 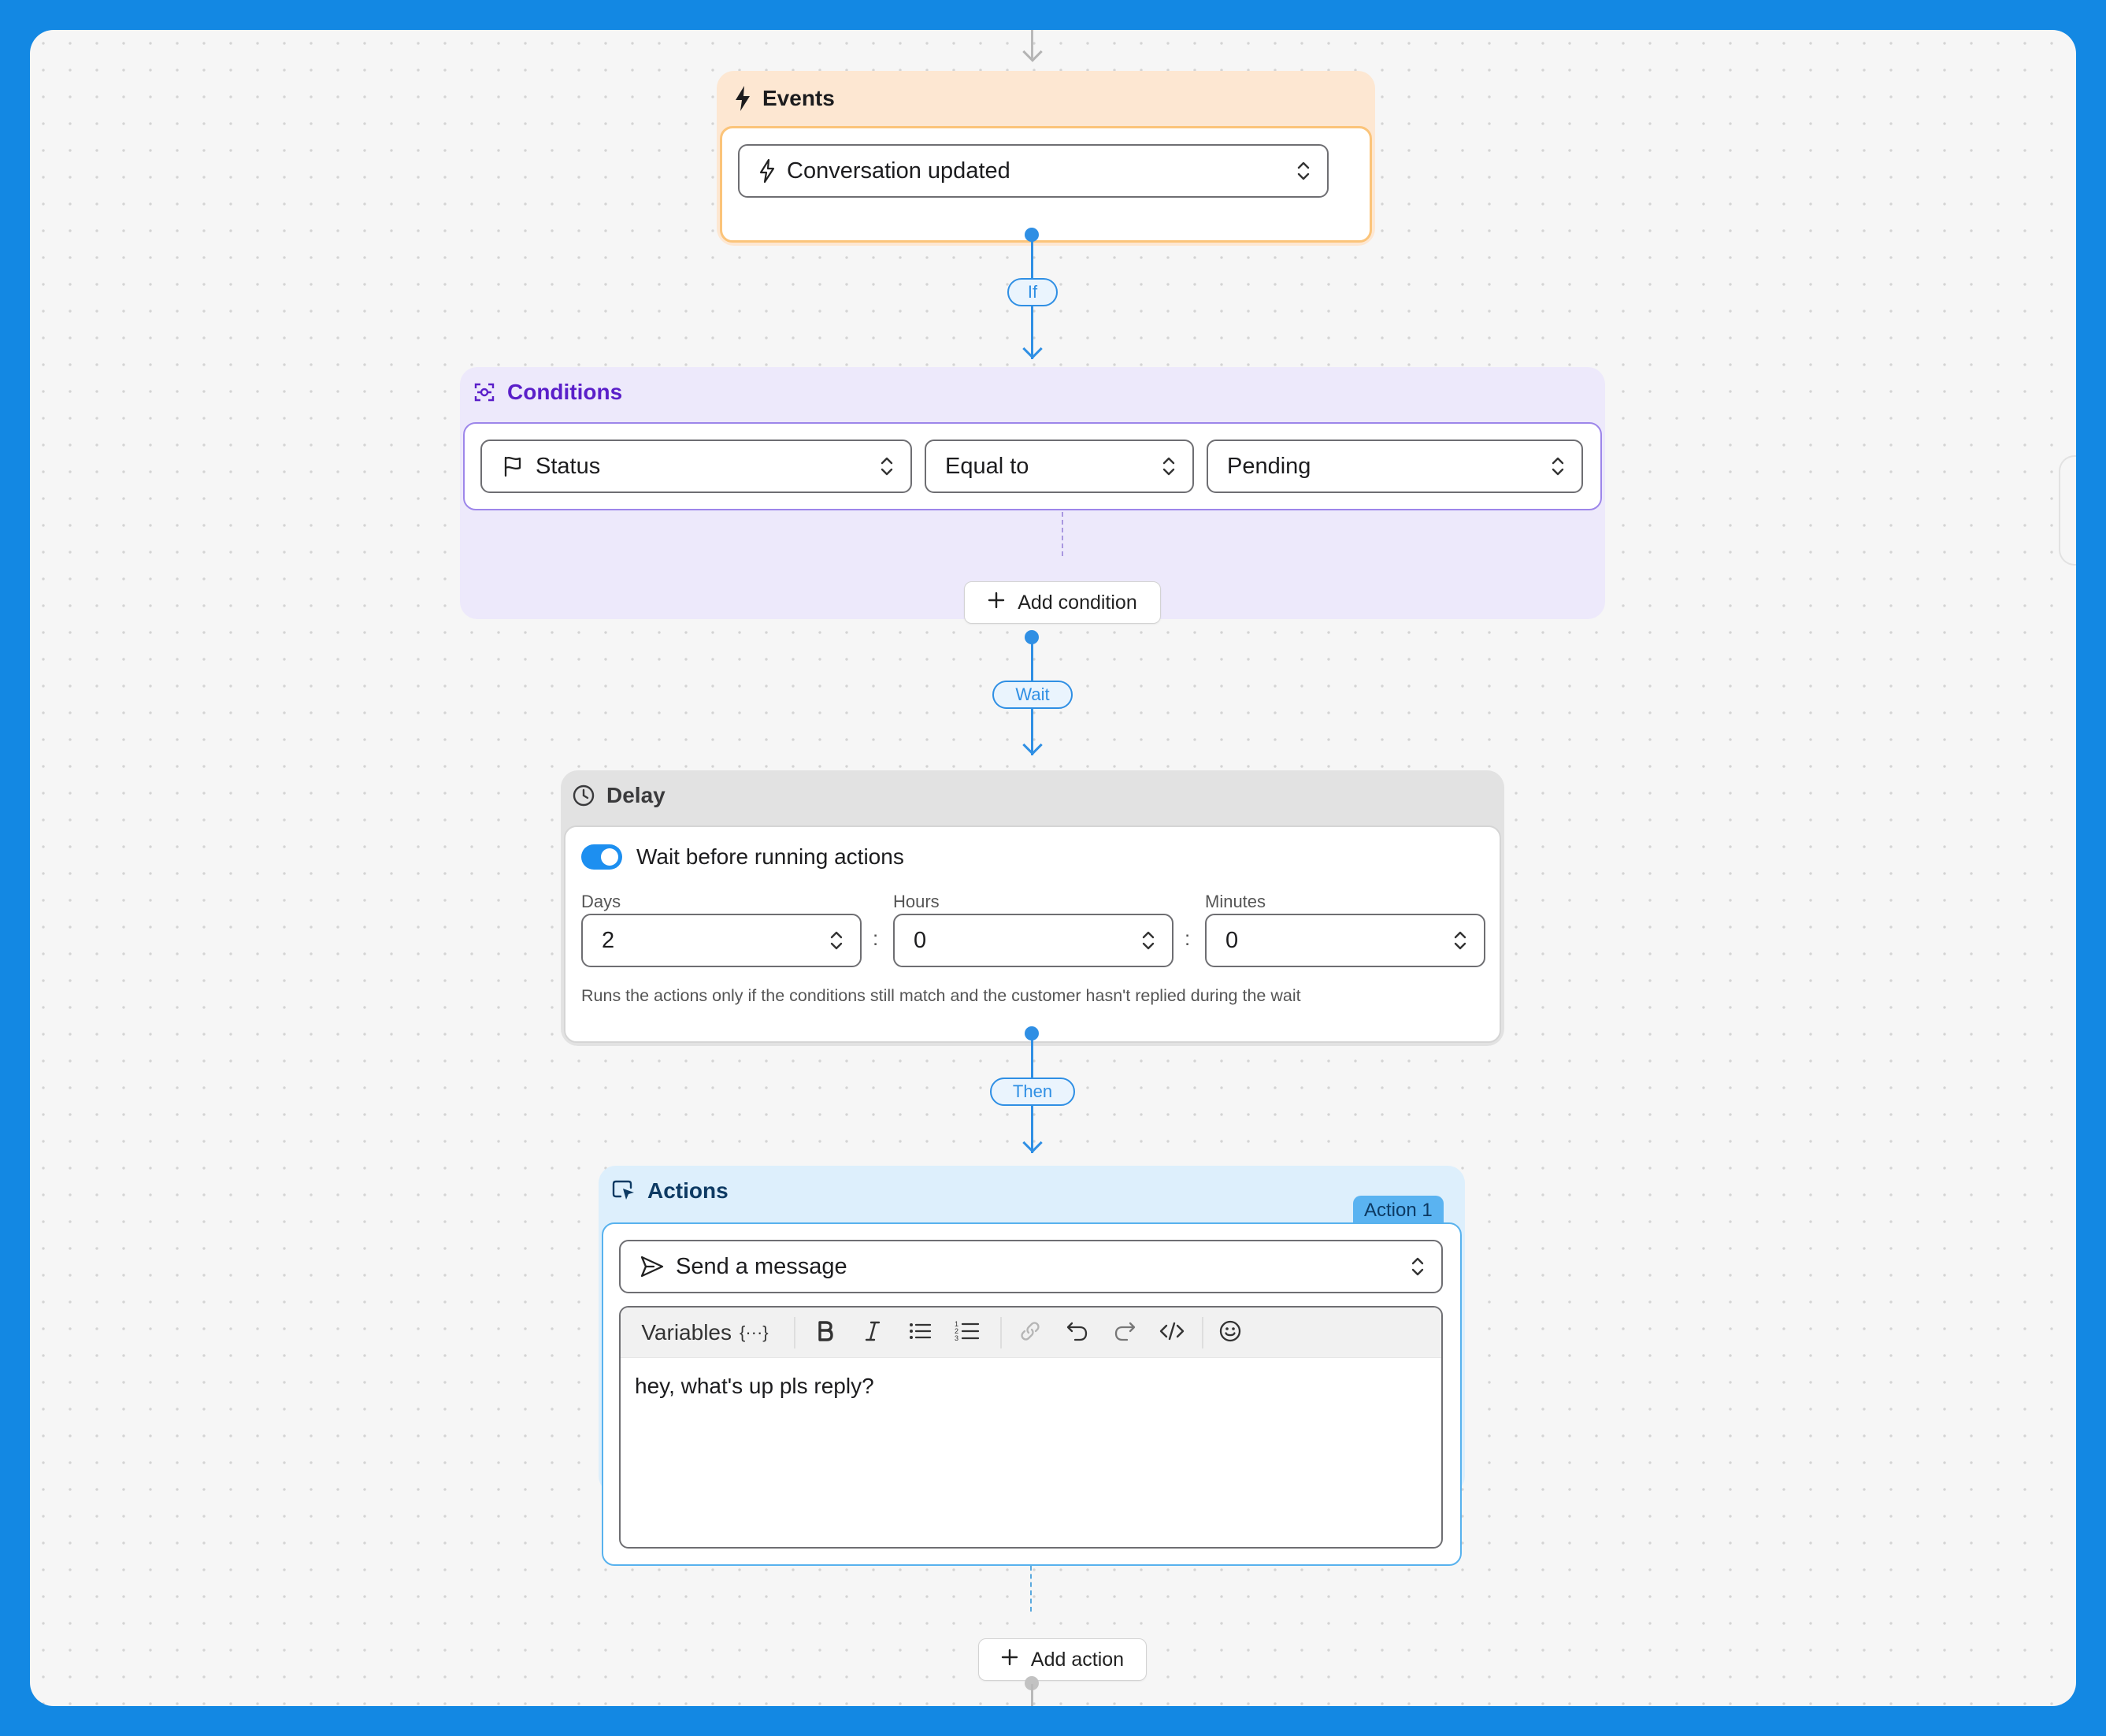 I want to click on svg-text: 3, so click(x=956, y=1338).